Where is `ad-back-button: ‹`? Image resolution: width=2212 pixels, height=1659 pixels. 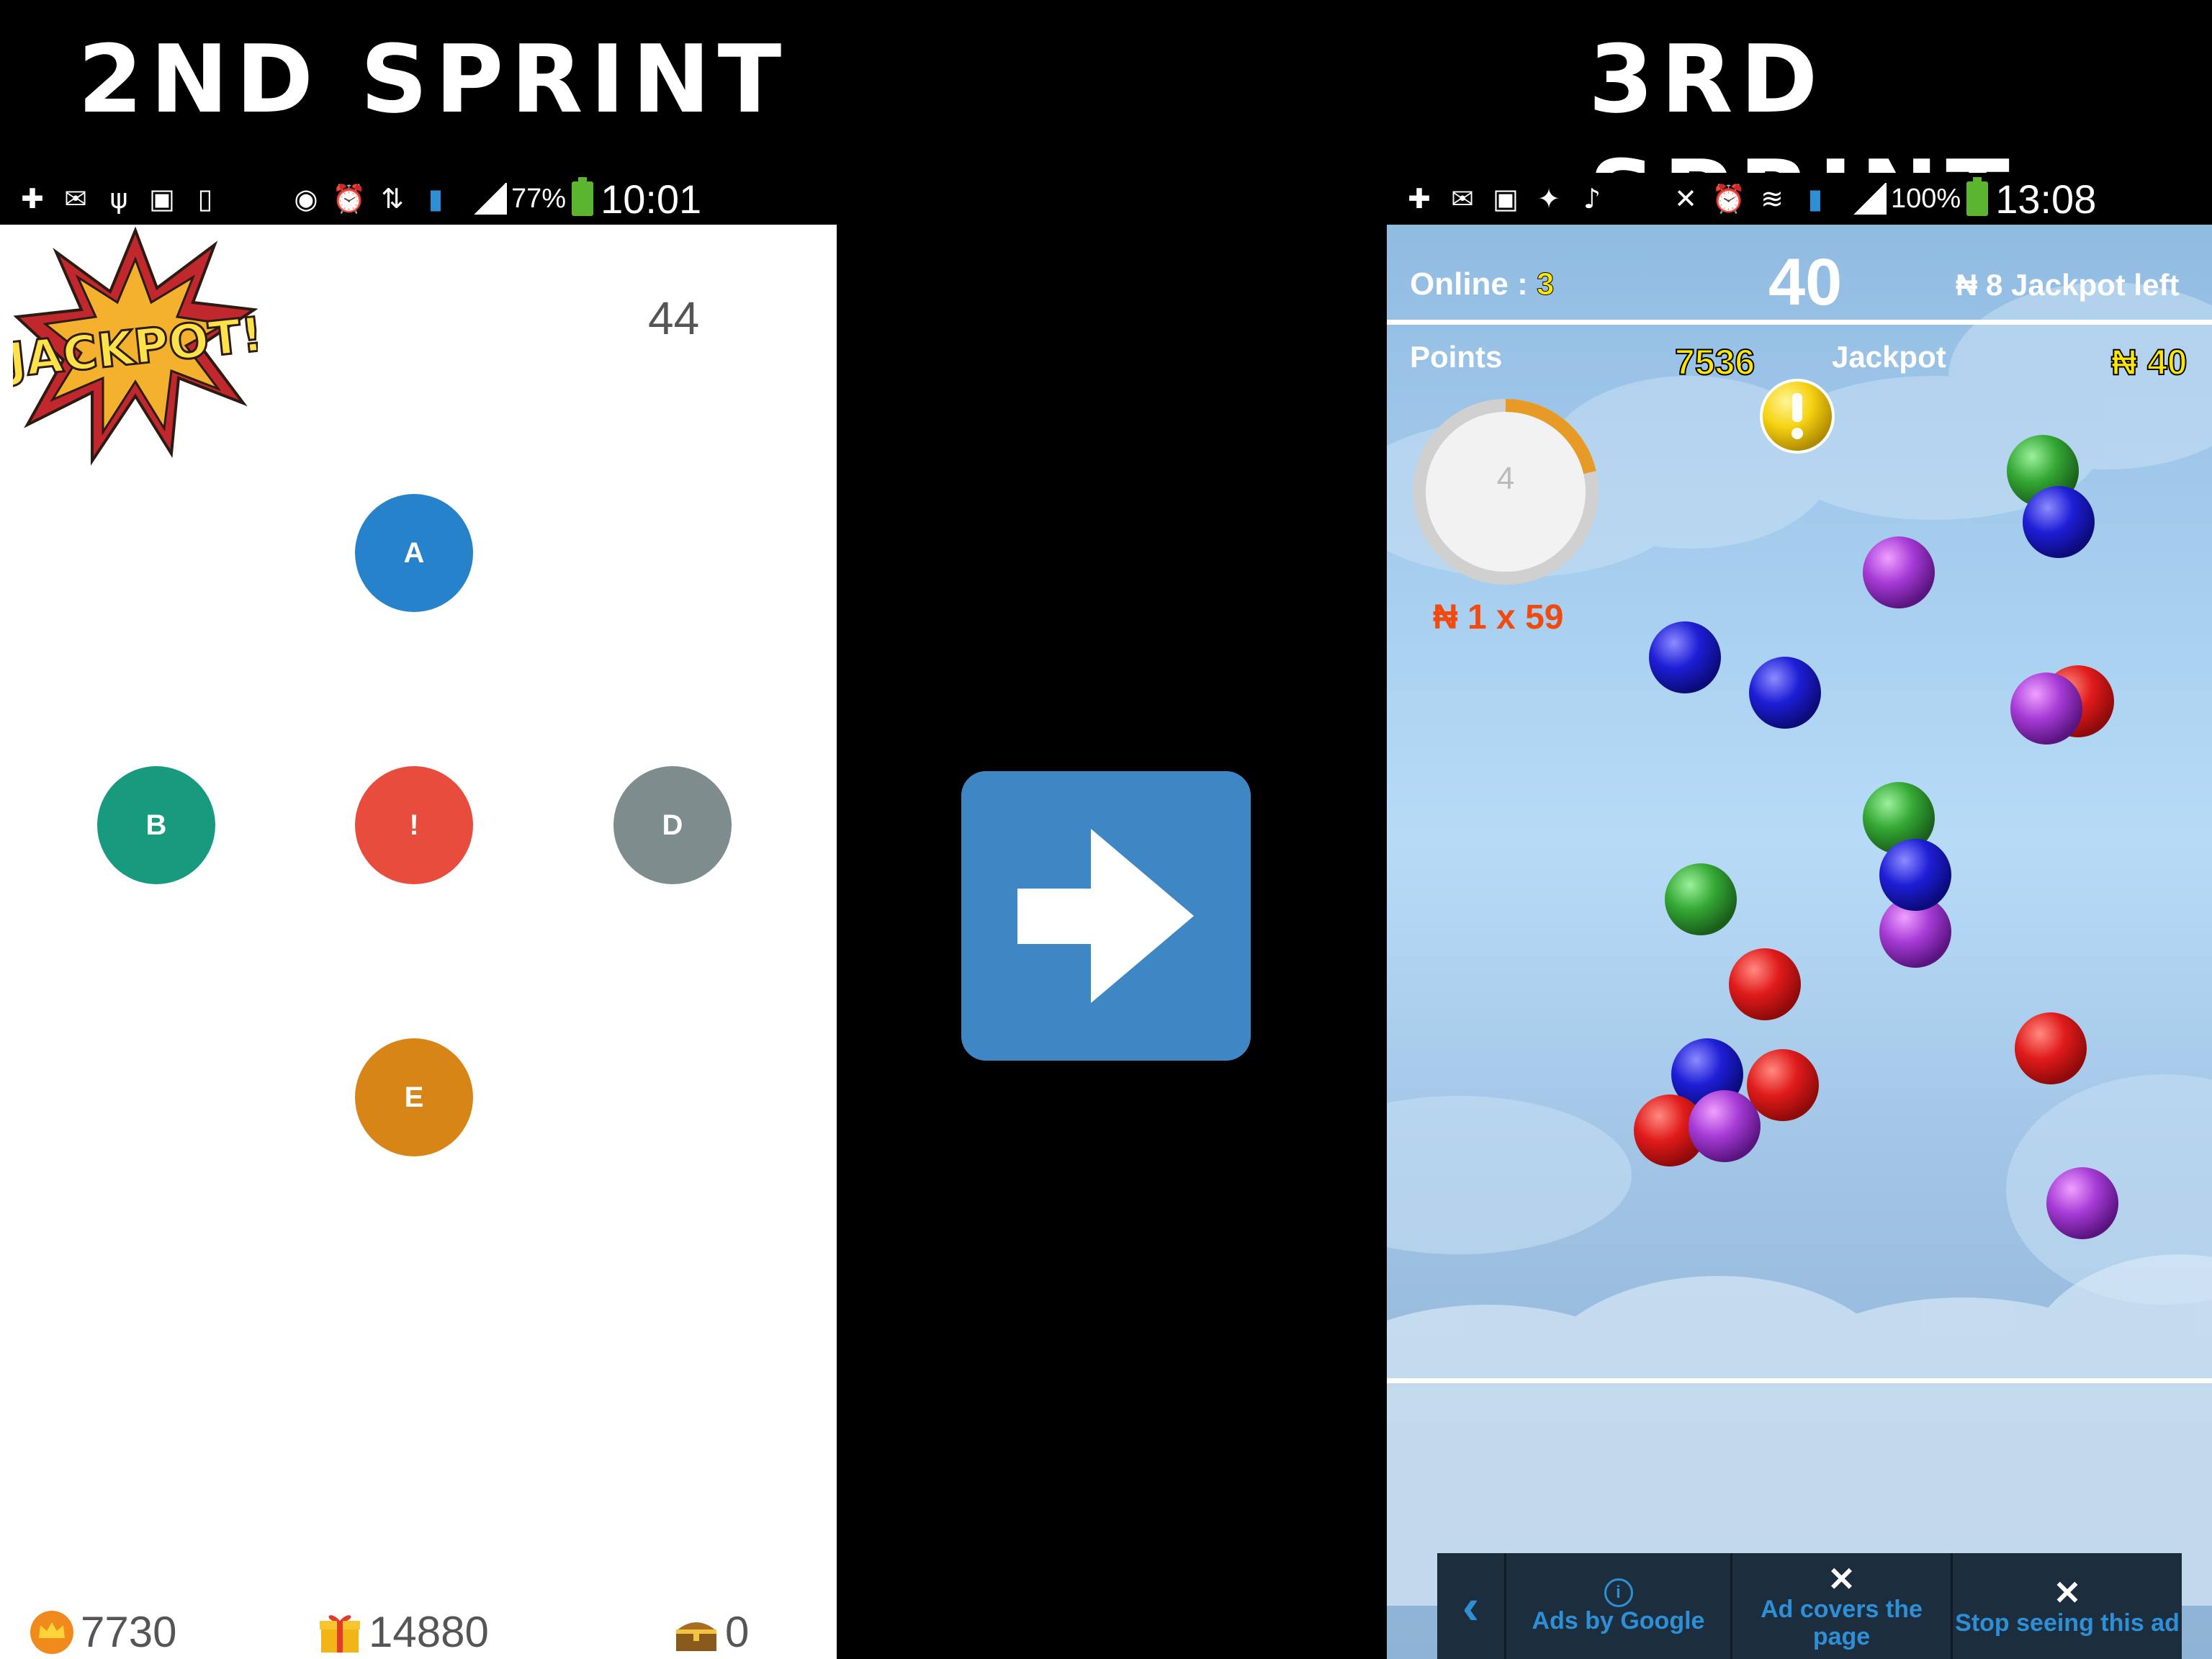 ad-back-button: ‹ is located at coordinates (1471, 1606).